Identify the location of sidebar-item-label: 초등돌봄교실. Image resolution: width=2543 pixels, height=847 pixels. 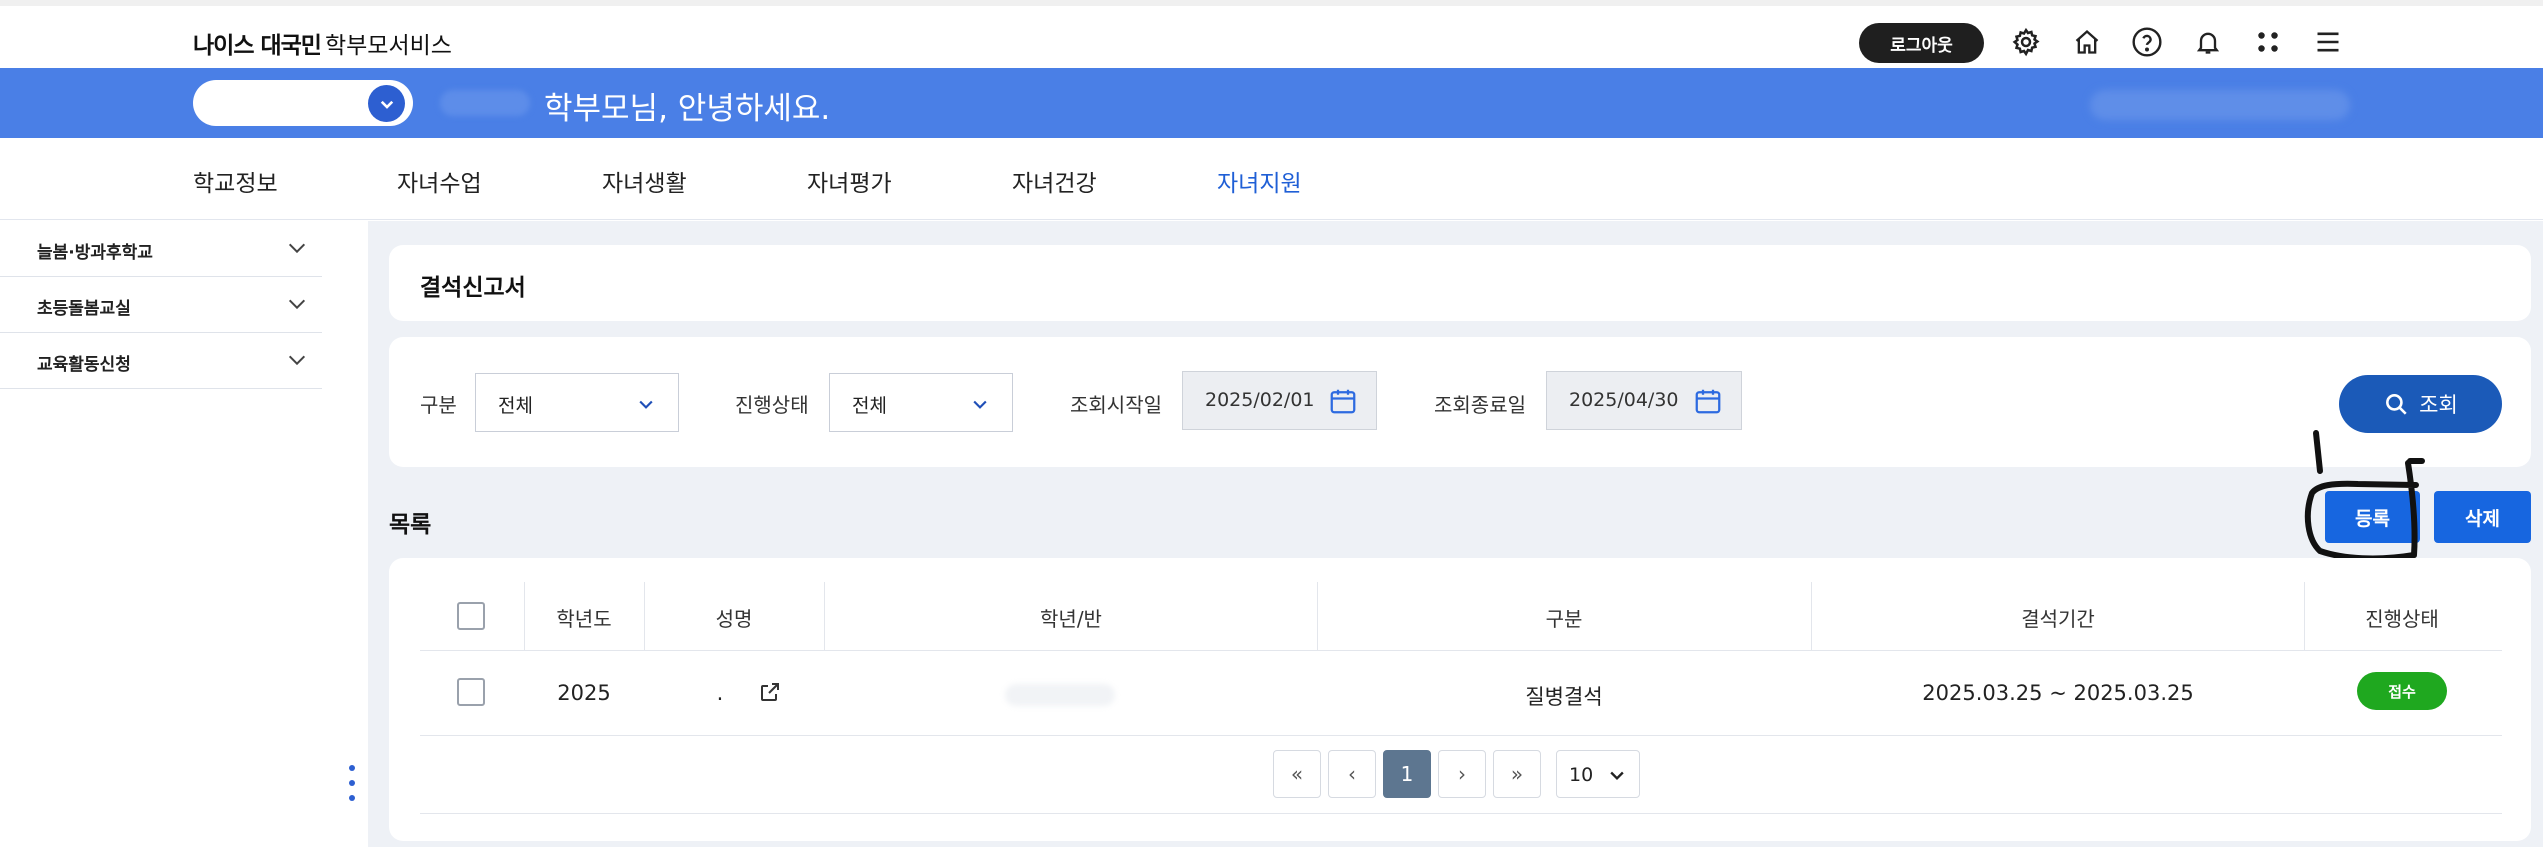
(84, 309).